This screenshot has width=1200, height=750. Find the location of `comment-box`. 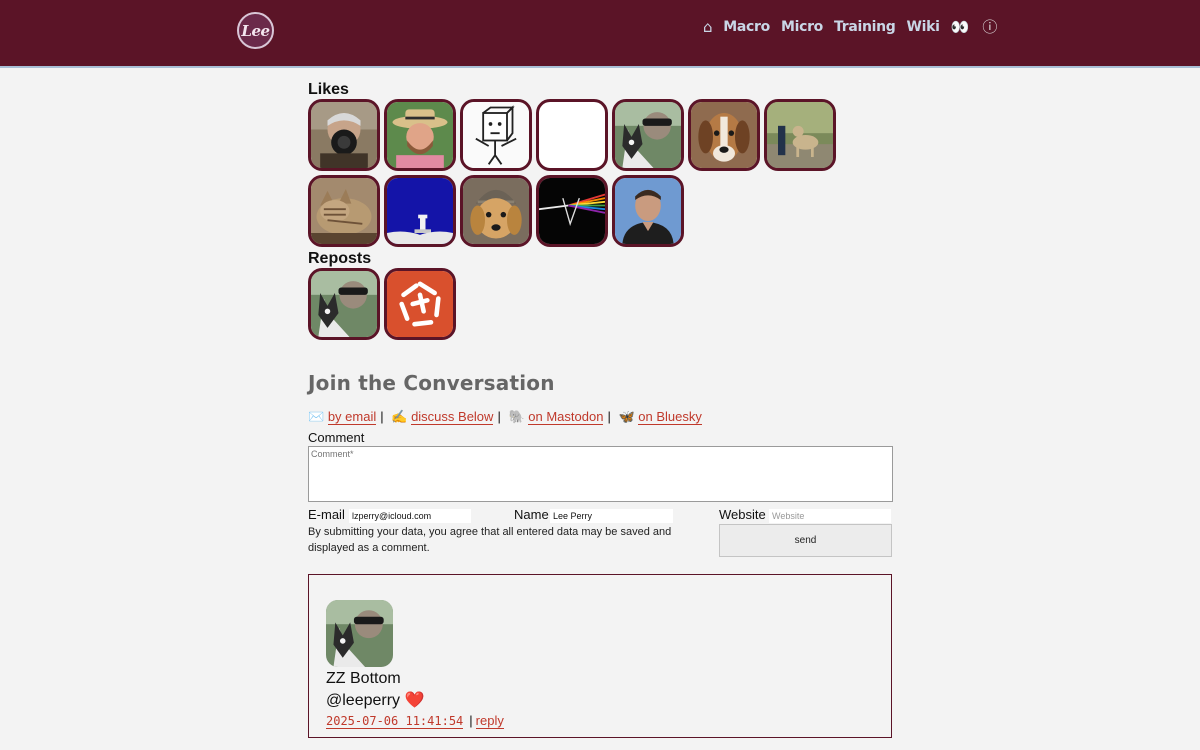

comment-box is located at coordinates (600, 474).